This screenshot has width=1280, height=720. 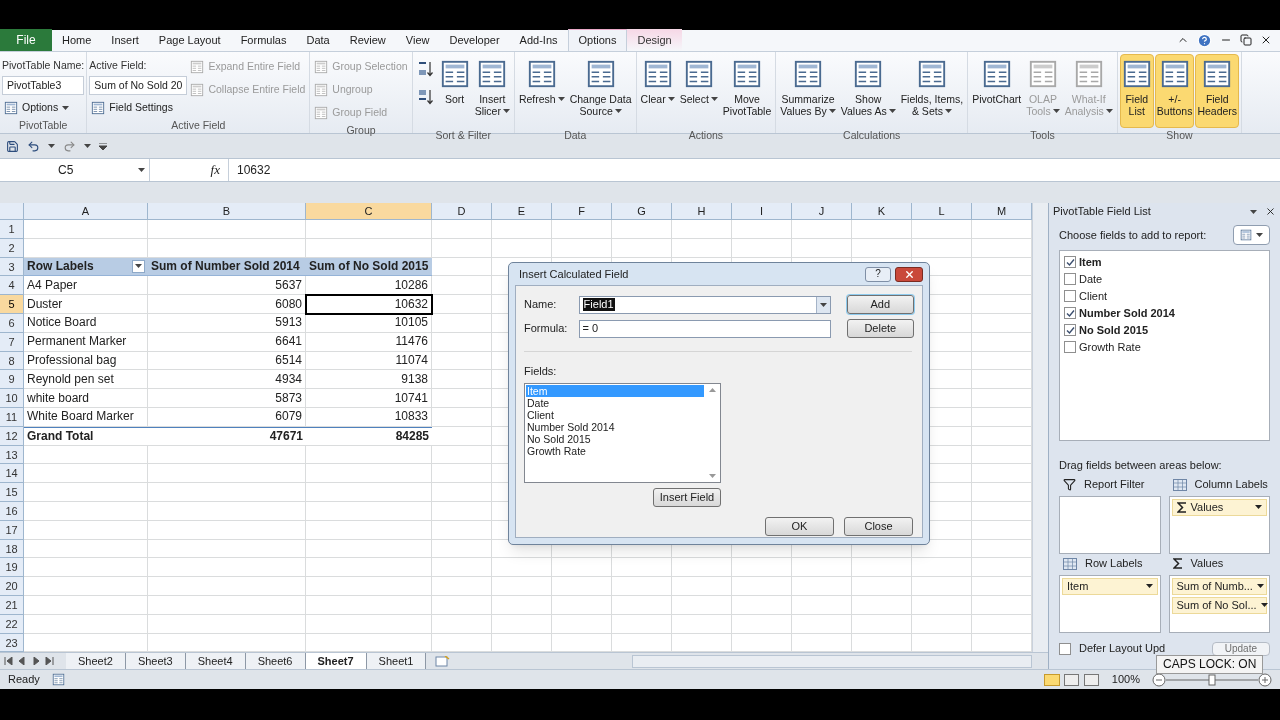 I want to click on row-header: 10, so click(x=12, y=398).